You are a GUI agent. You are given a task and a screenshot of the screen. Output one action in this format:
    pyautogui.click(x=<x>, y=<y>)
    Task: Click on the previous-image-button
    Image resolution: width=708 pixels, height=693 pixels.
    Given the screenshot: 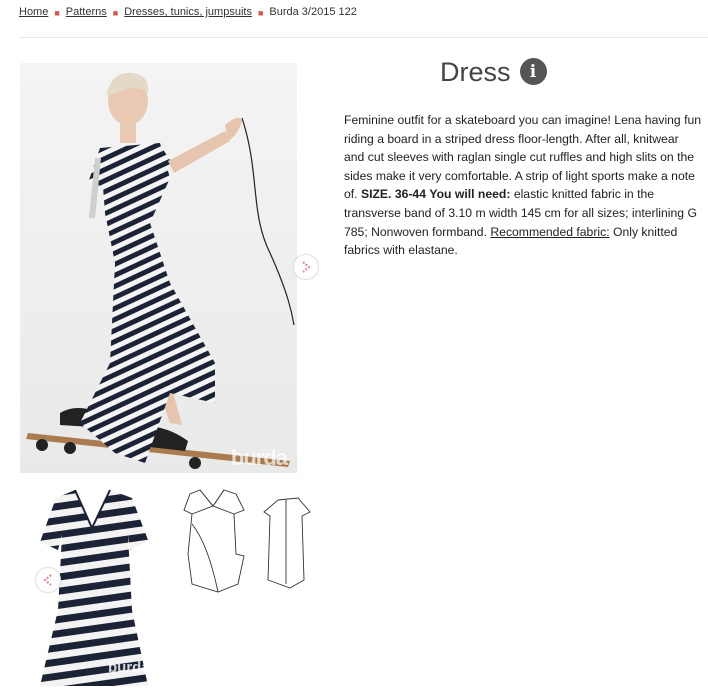 What is the action you would take?
    pyautogui.click(x=48, y=580)
    